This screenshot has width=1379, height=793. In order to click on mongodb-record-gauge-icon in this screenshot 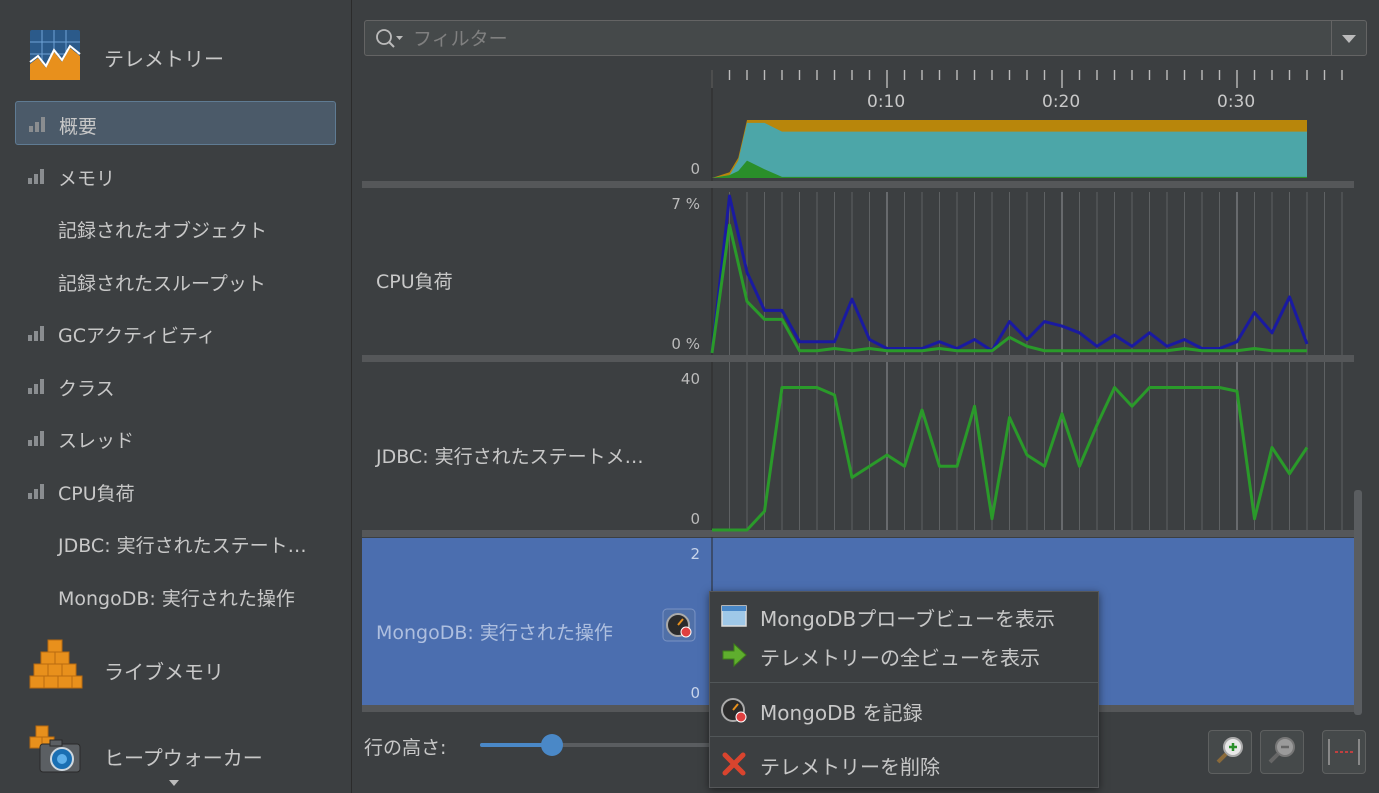, I will do `click(679, 625)`.